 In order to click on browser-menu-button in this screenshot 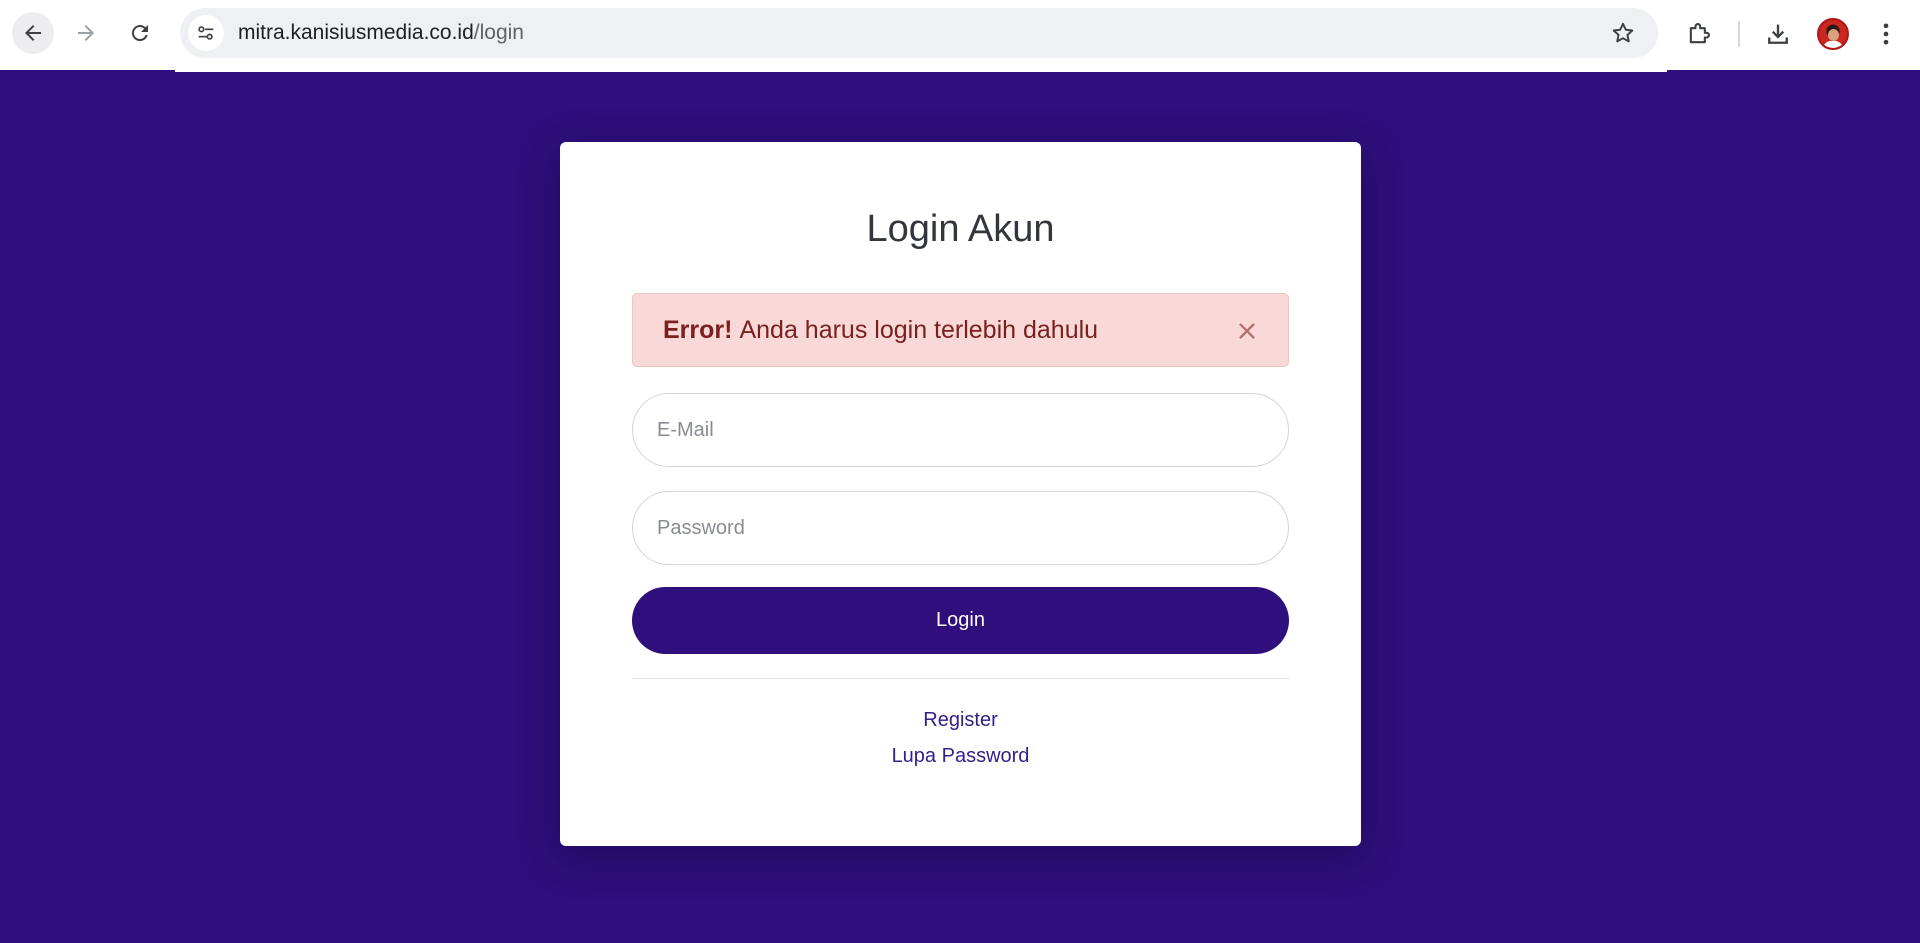, I will do `click(1886, 34)`.